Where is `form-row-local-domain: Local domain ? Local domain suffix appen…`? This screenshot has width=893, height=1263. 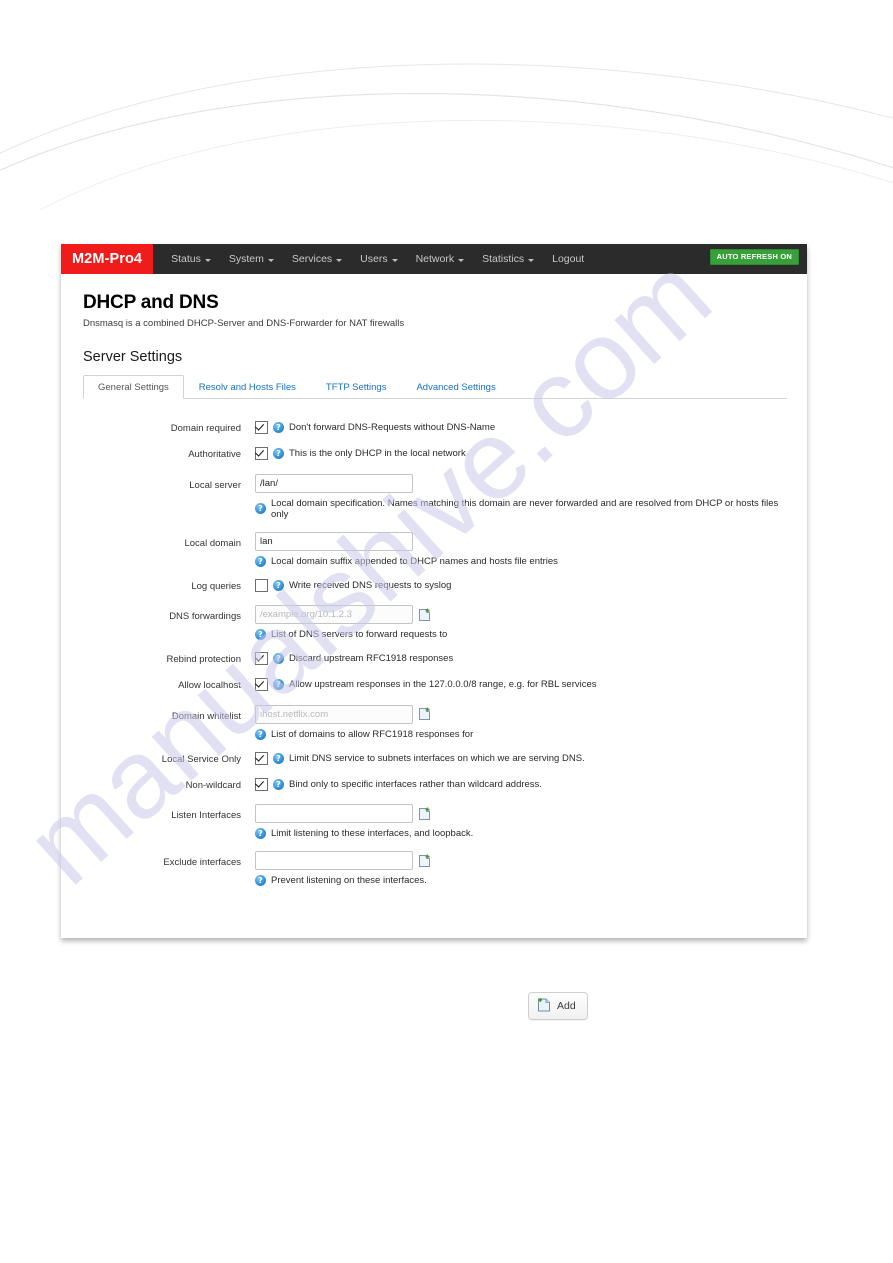
form-row-local-domain: Local domain ? Local domain suffix appen… is located at coordinates (435, 549).